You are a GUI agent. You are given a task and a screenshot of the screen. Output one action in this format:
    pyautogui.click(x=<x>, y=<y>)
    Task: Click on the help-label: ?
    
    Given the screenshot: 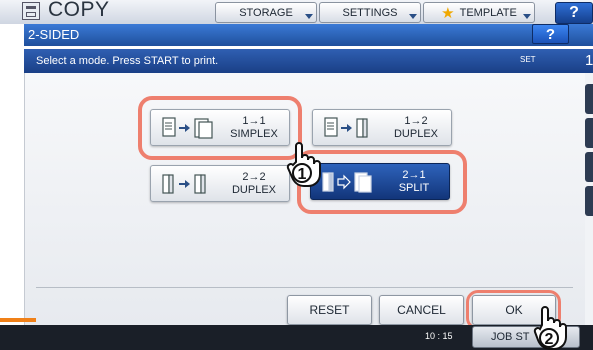 What is the action you would take?
    pyautogui.click(x=574, y=12)
    